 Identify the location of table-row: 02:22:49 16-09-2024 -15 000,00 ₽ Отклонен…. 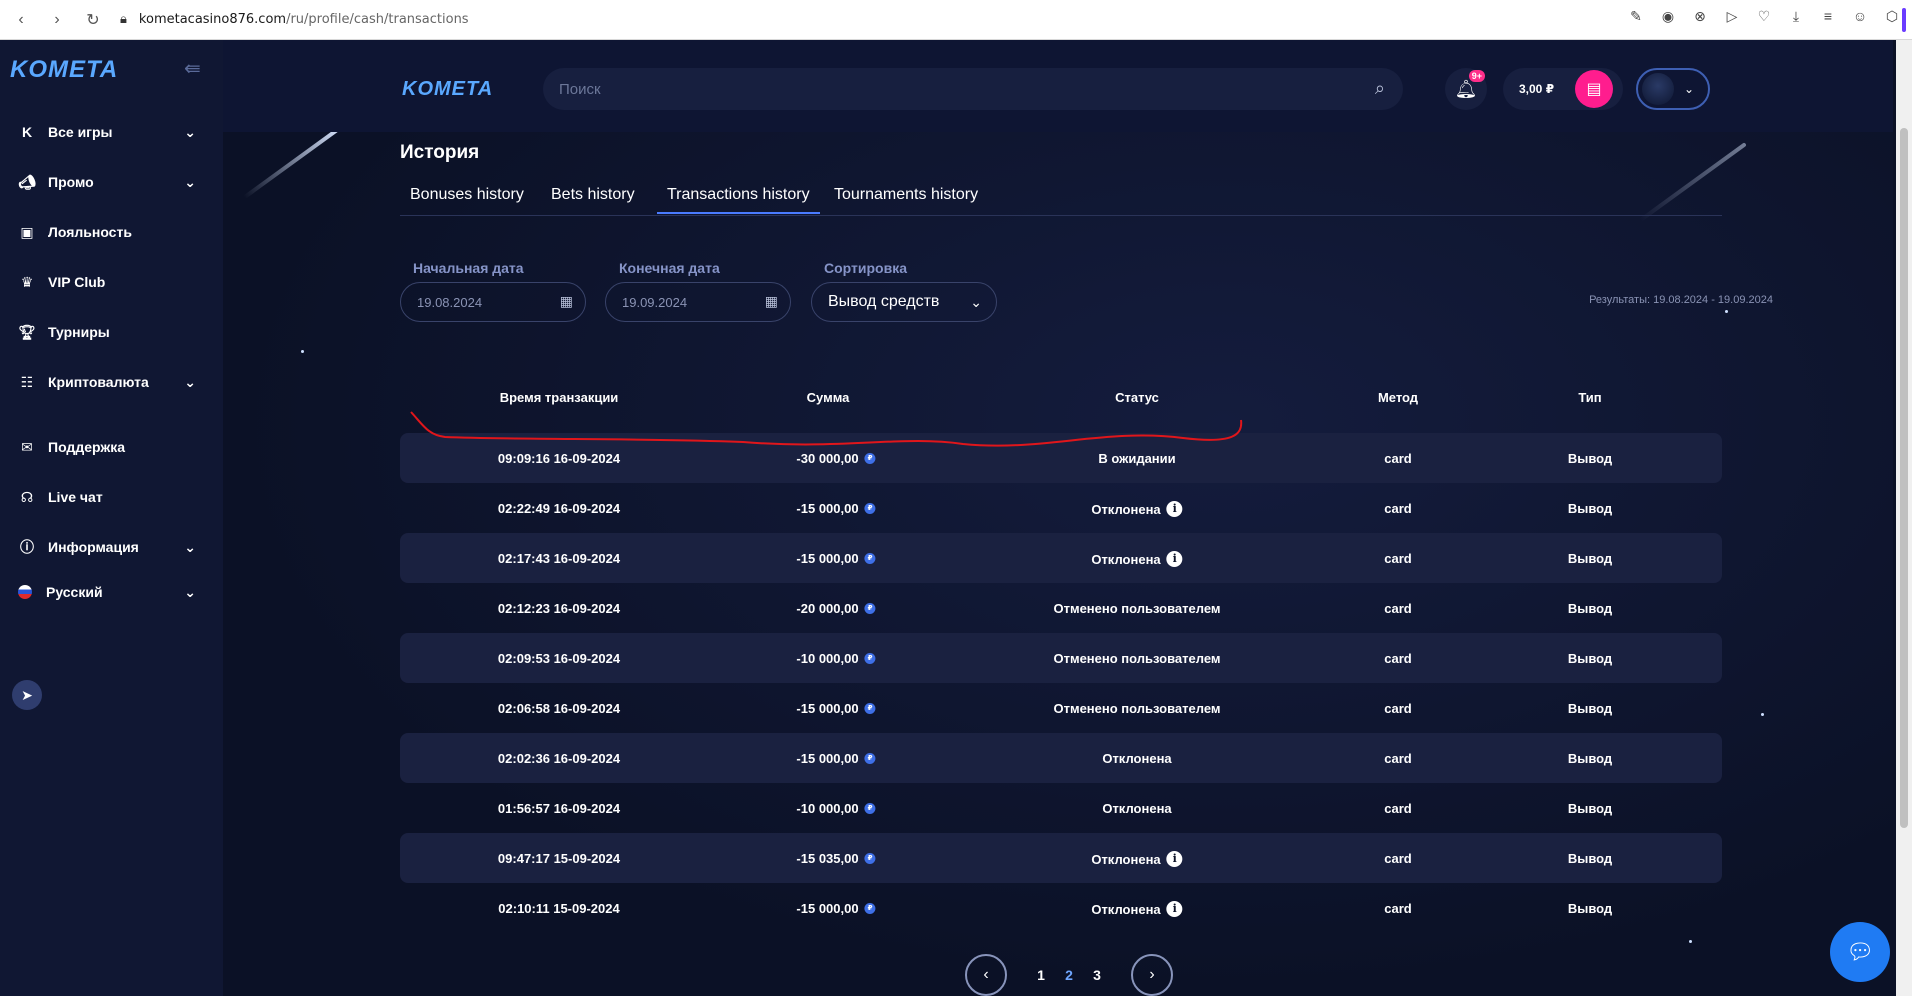
(1061, 508).